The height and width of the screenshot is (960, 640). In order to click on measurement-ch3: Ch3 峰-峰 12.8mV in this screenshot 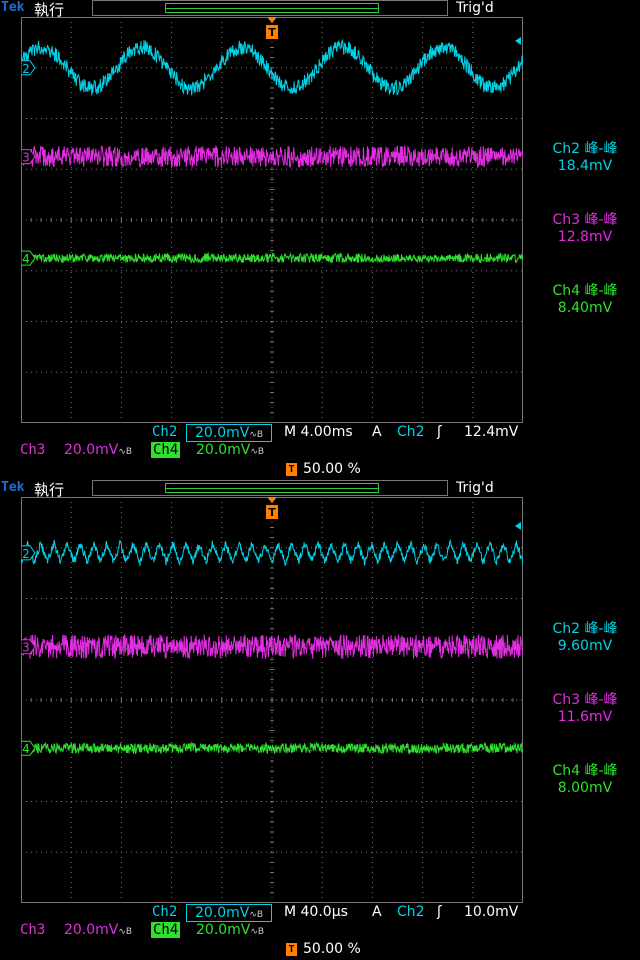, I will do `click(585, 229)`.